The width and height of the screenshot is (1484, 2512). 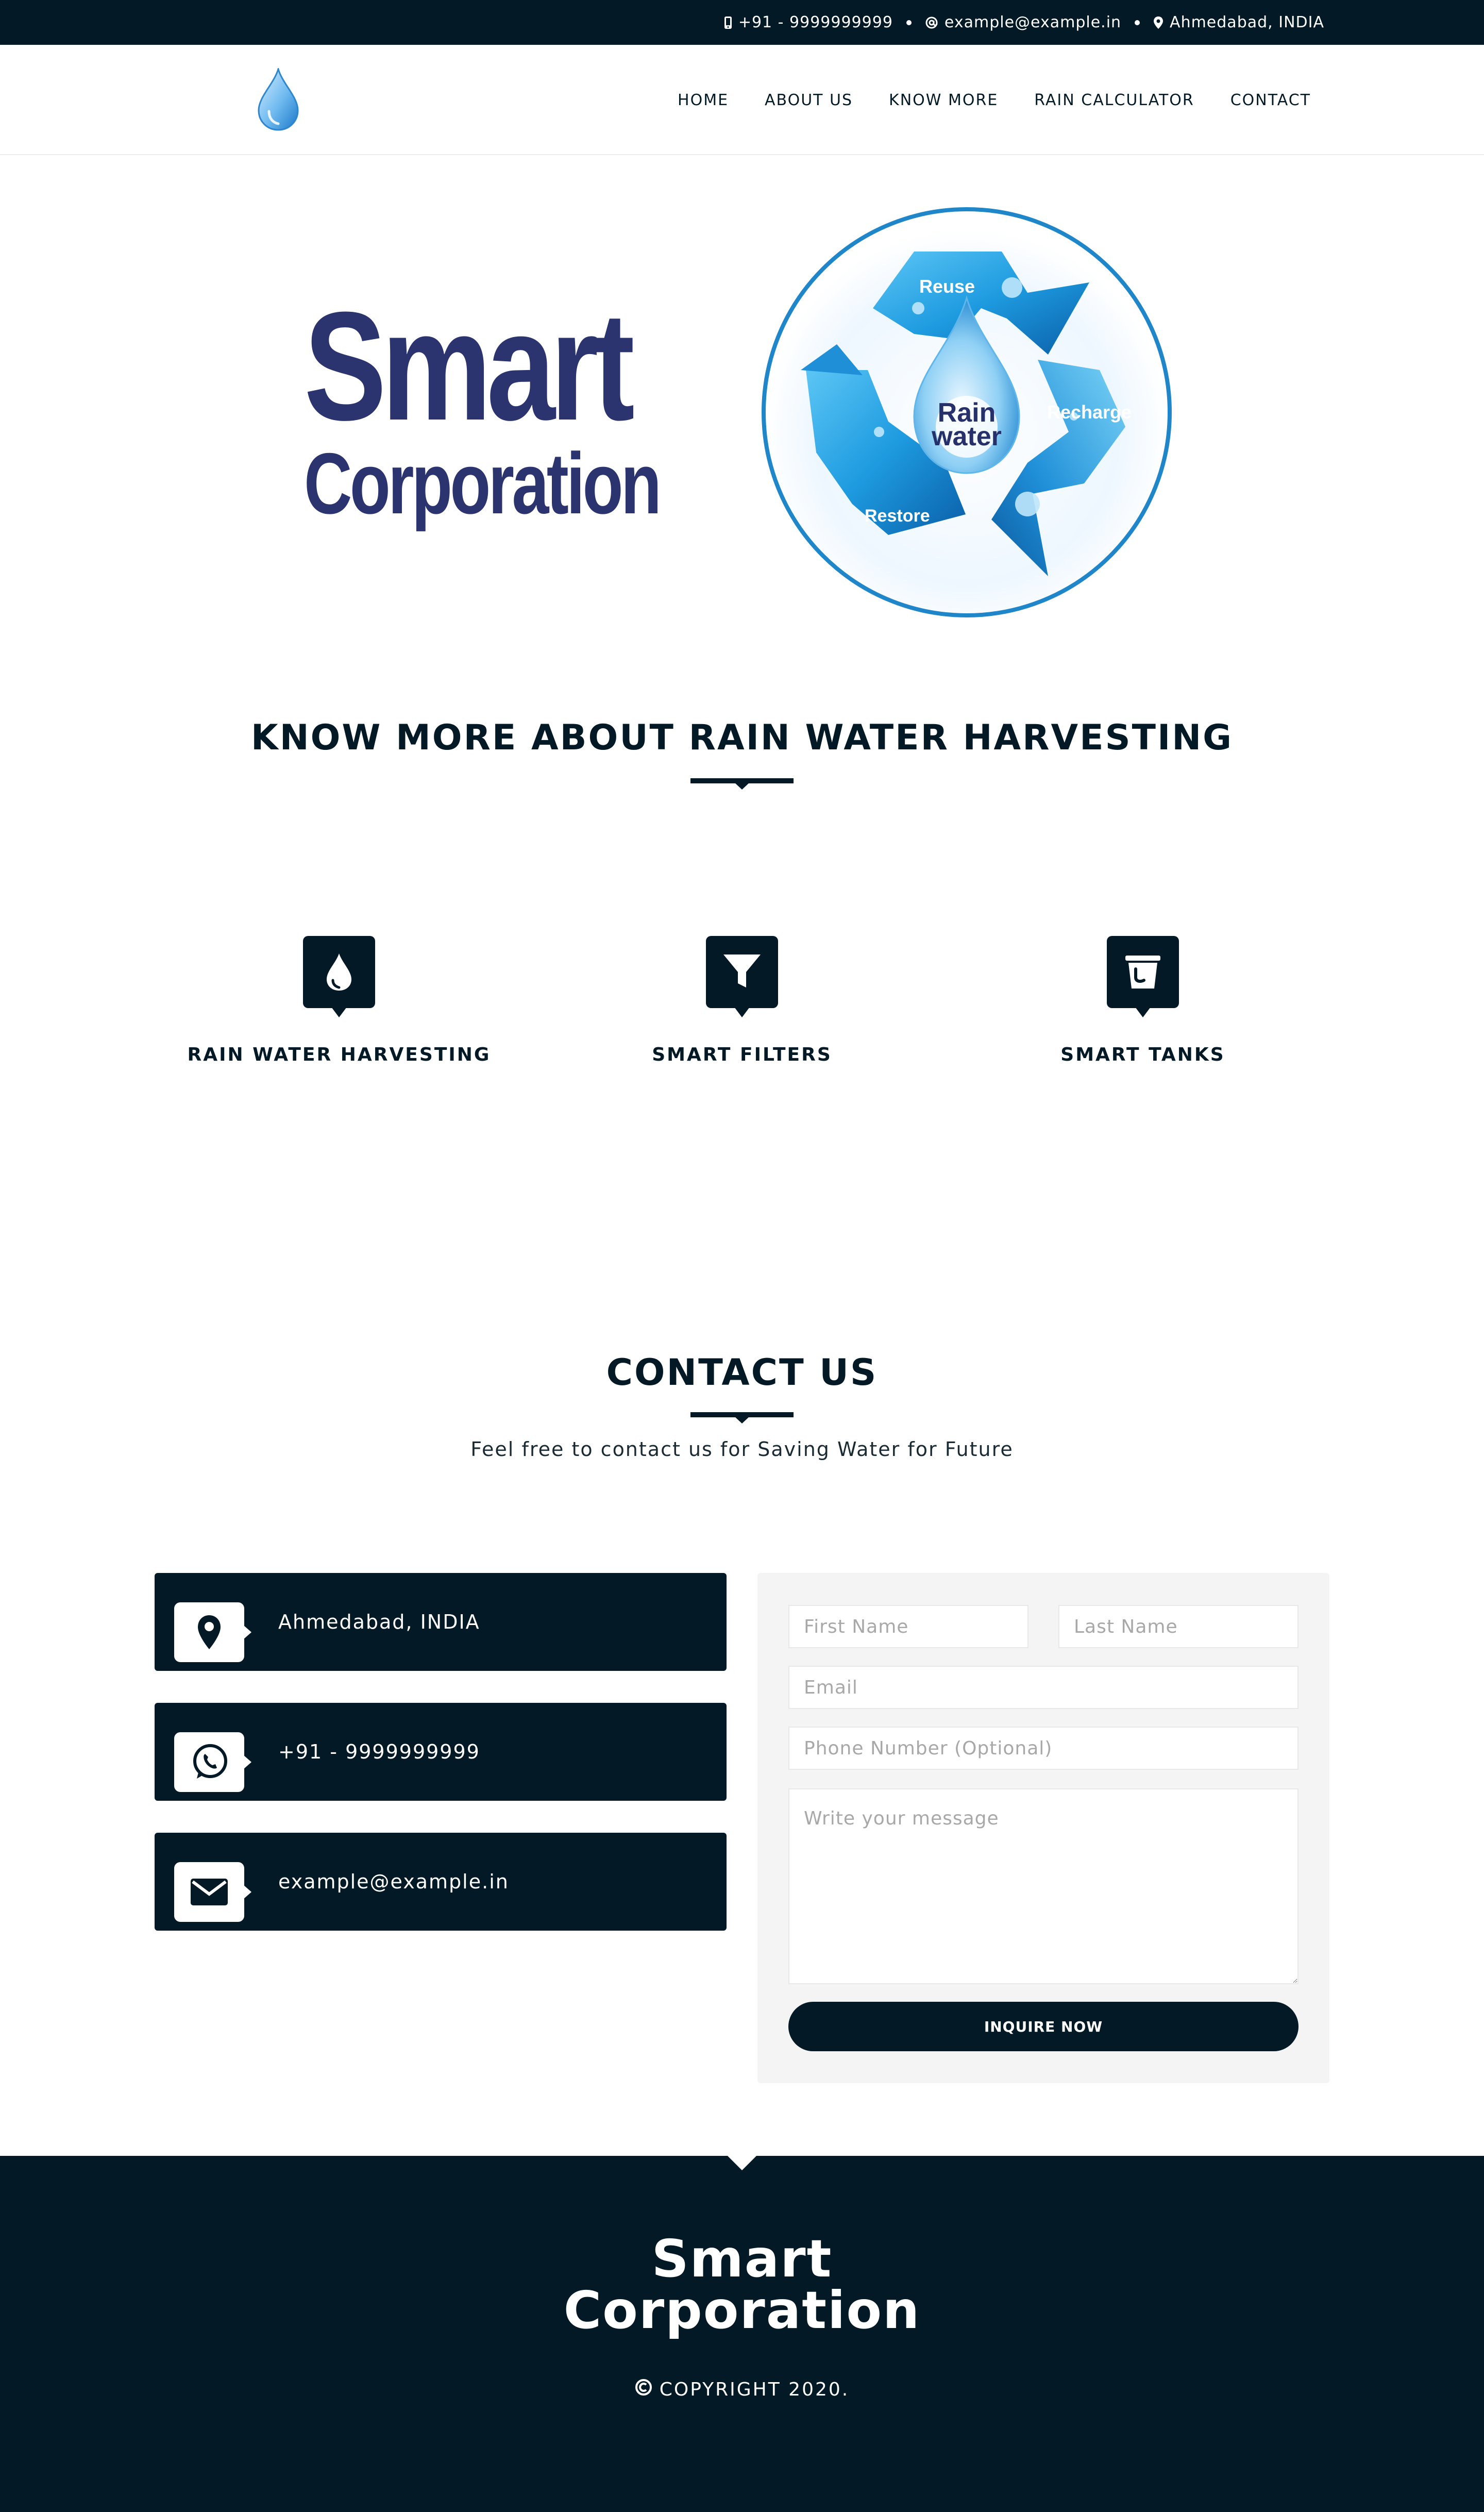 I want to click on bucket-icon, so click(x=1143, y=976).